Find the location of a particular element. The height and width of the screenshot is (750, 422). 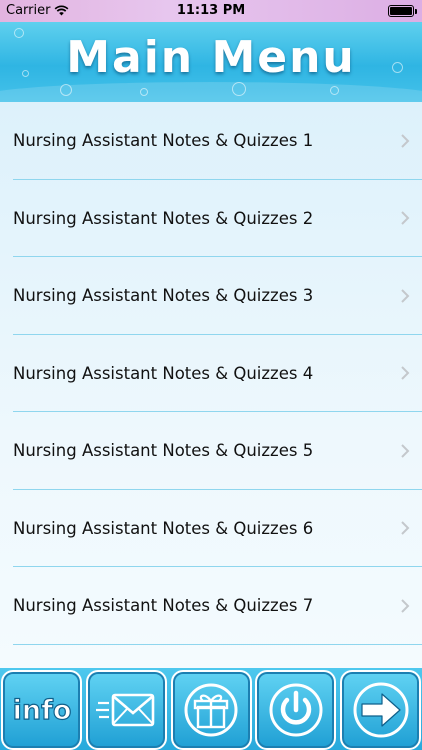

info-button-label: info is located at coordinates (41, 710).